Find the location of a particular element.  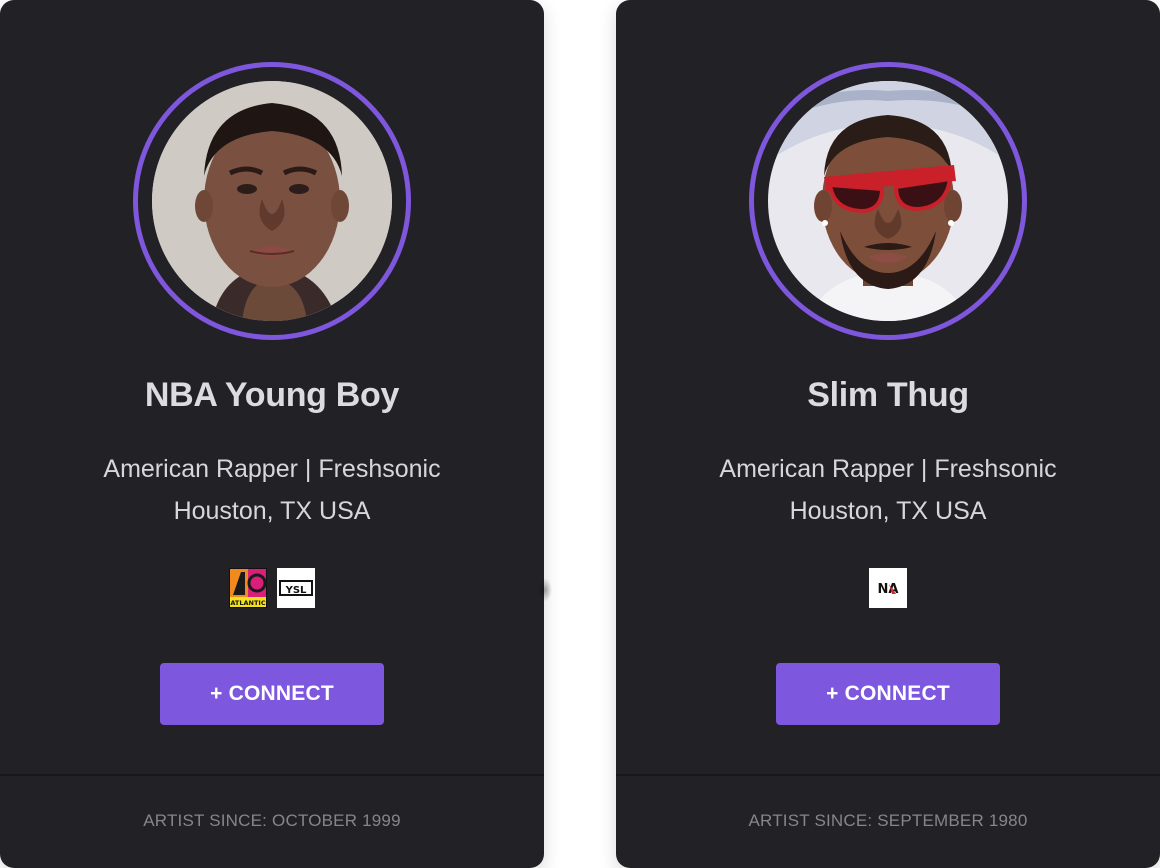

artist-name: NBA Young Boy is located at coordinates (272, 395).